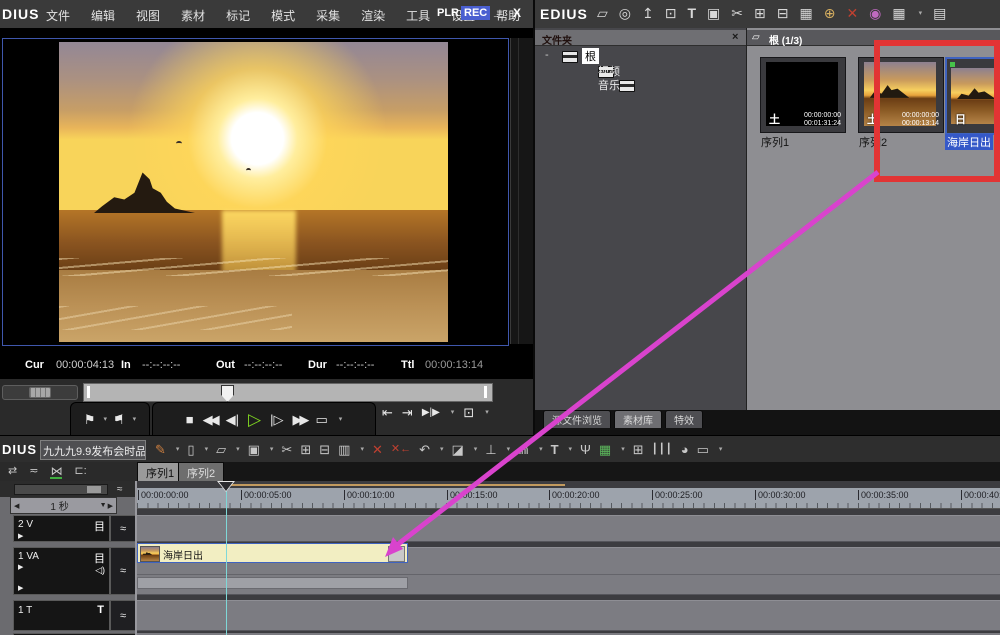 Image resolution: width=1000 pixels, height=635 pixels. Describe the element at coordinates (190, 419) in the screenshot. I see `stop-button: ■` at that location.